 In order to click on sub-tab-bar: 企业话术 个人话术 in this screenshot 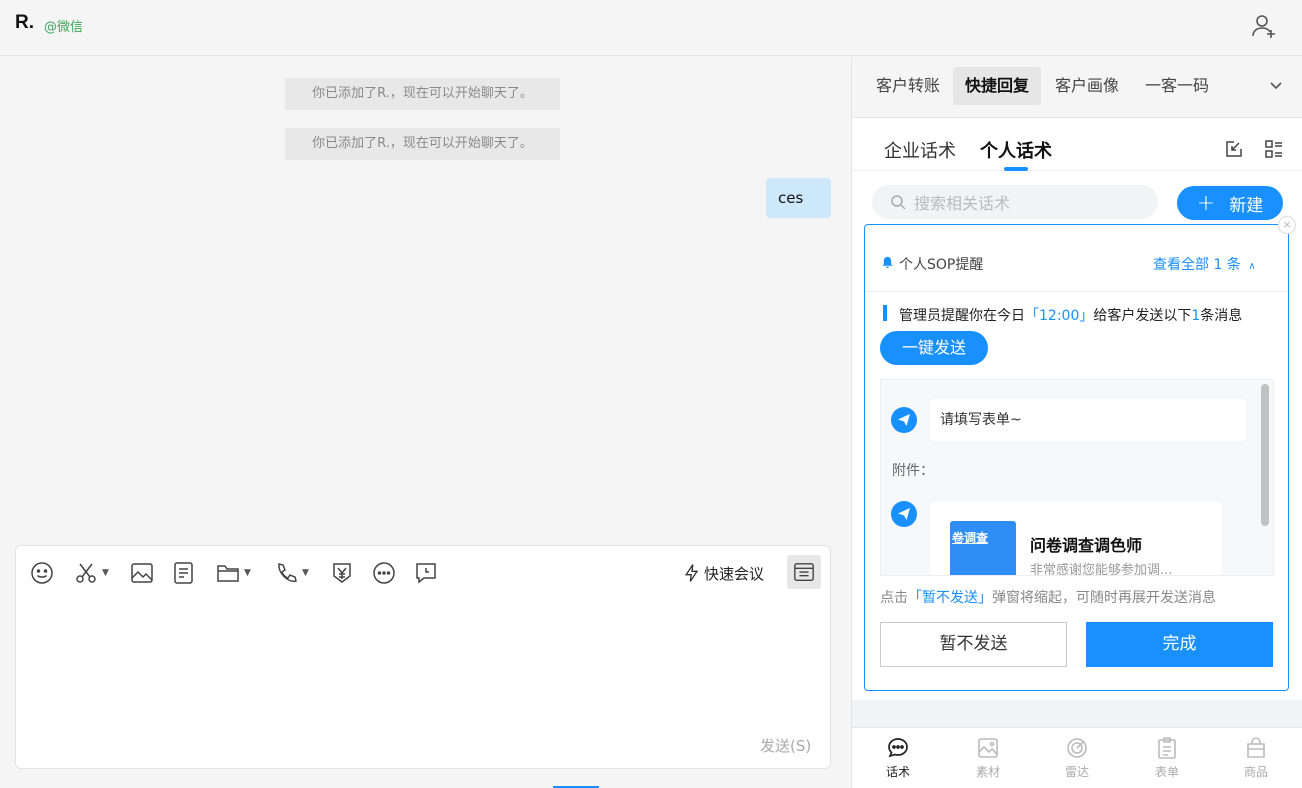, I will do `click(1077, 145)`.